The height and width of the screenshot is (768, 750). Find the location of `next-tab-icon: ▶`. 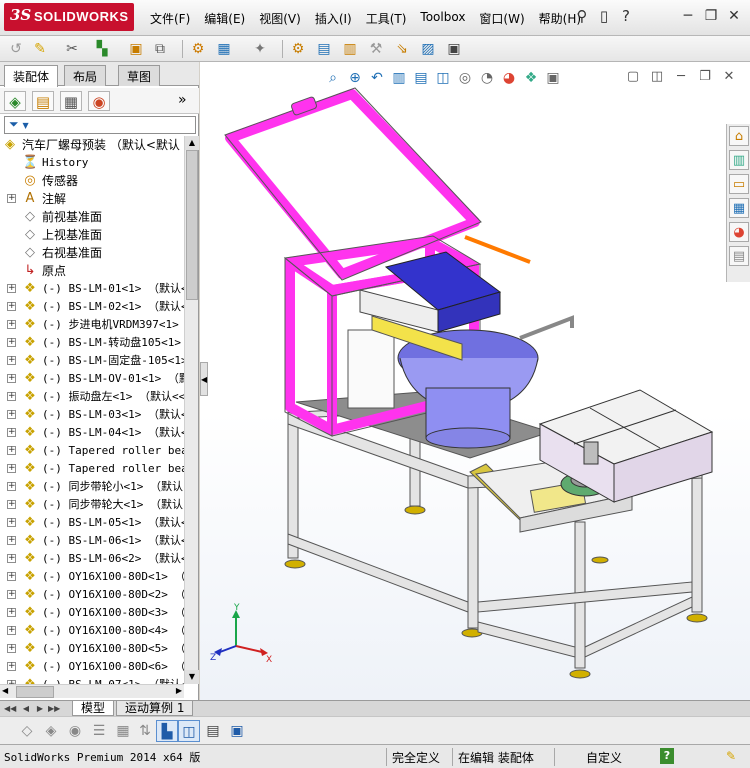

next-tab-icon: ▶ is located at coordinates (40, 708).